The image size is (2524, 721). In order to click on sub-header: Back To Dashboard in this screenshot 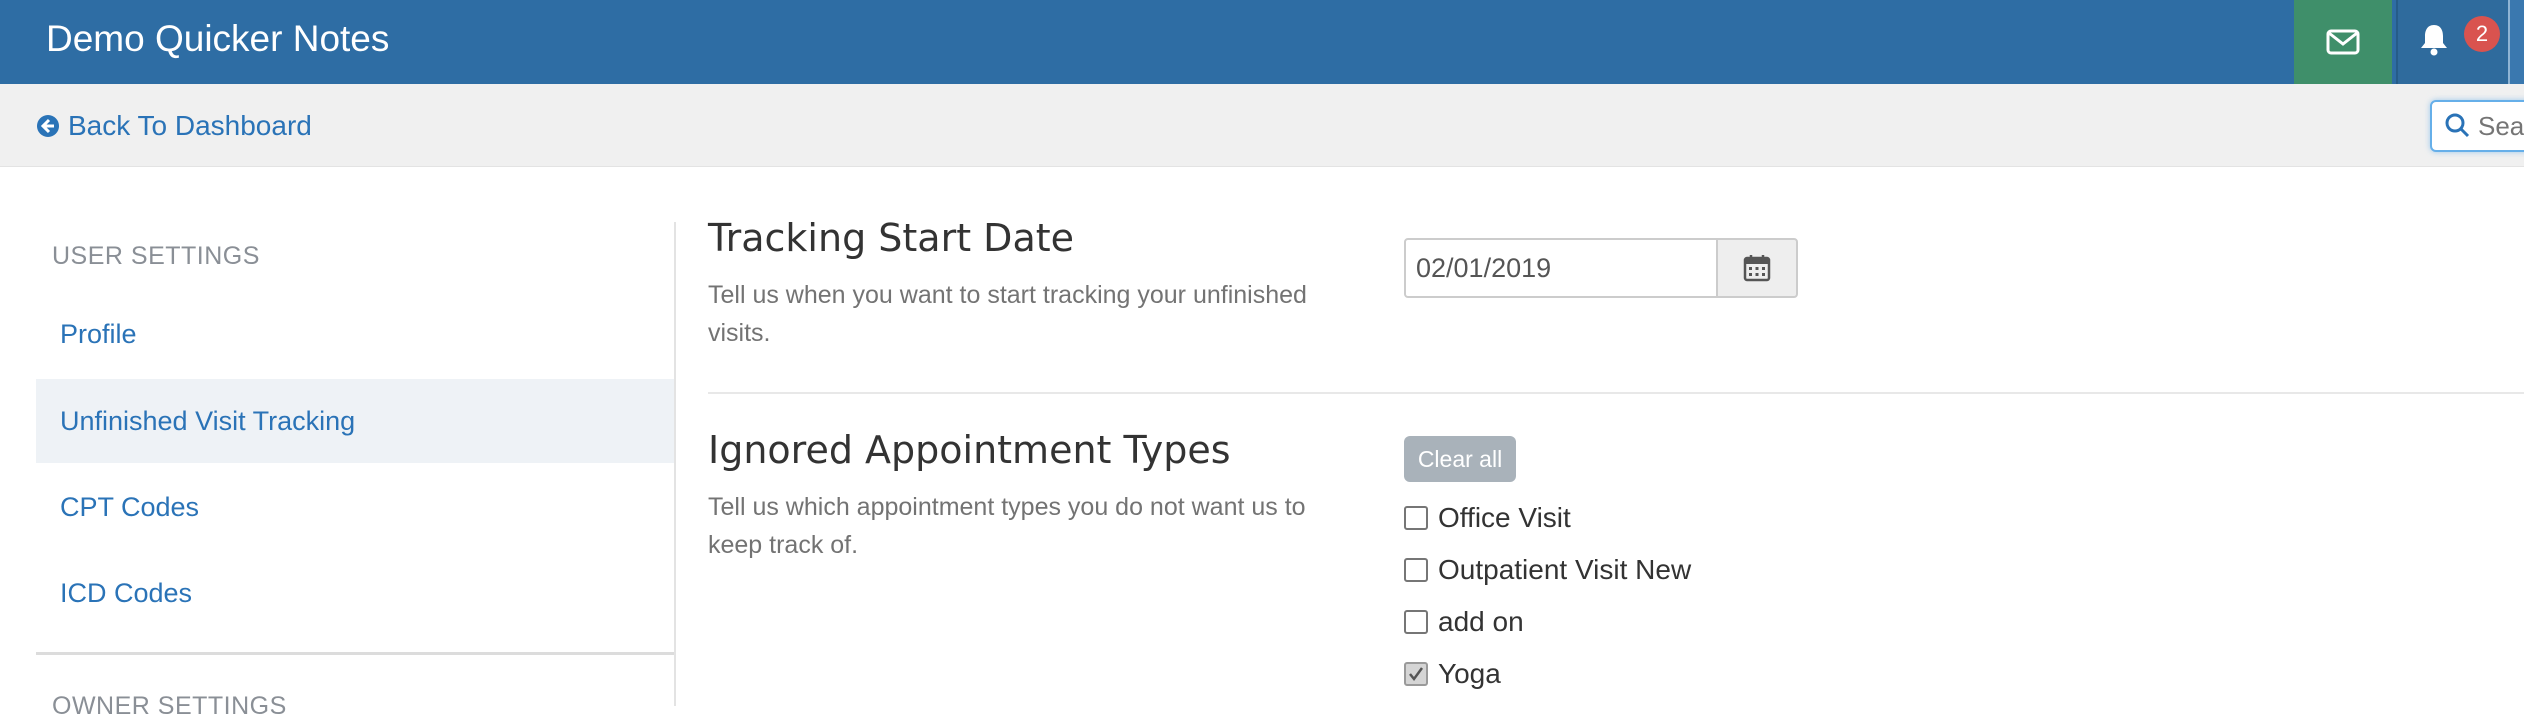, I will do `click(1262, 125)`.